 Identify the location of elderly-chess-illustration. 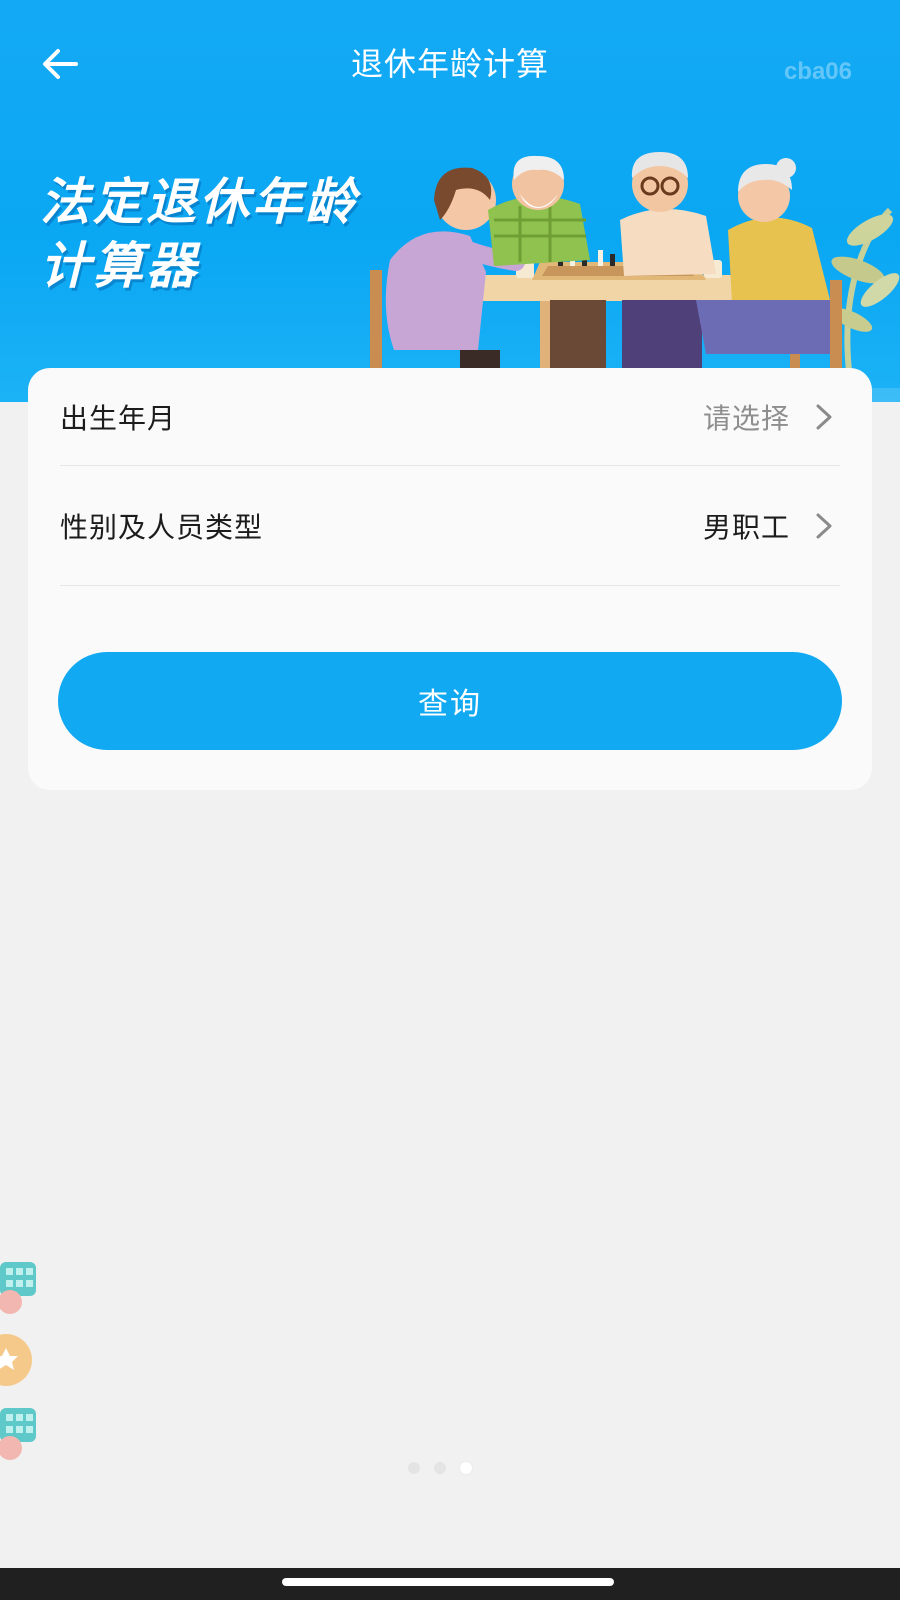
(630, 277).